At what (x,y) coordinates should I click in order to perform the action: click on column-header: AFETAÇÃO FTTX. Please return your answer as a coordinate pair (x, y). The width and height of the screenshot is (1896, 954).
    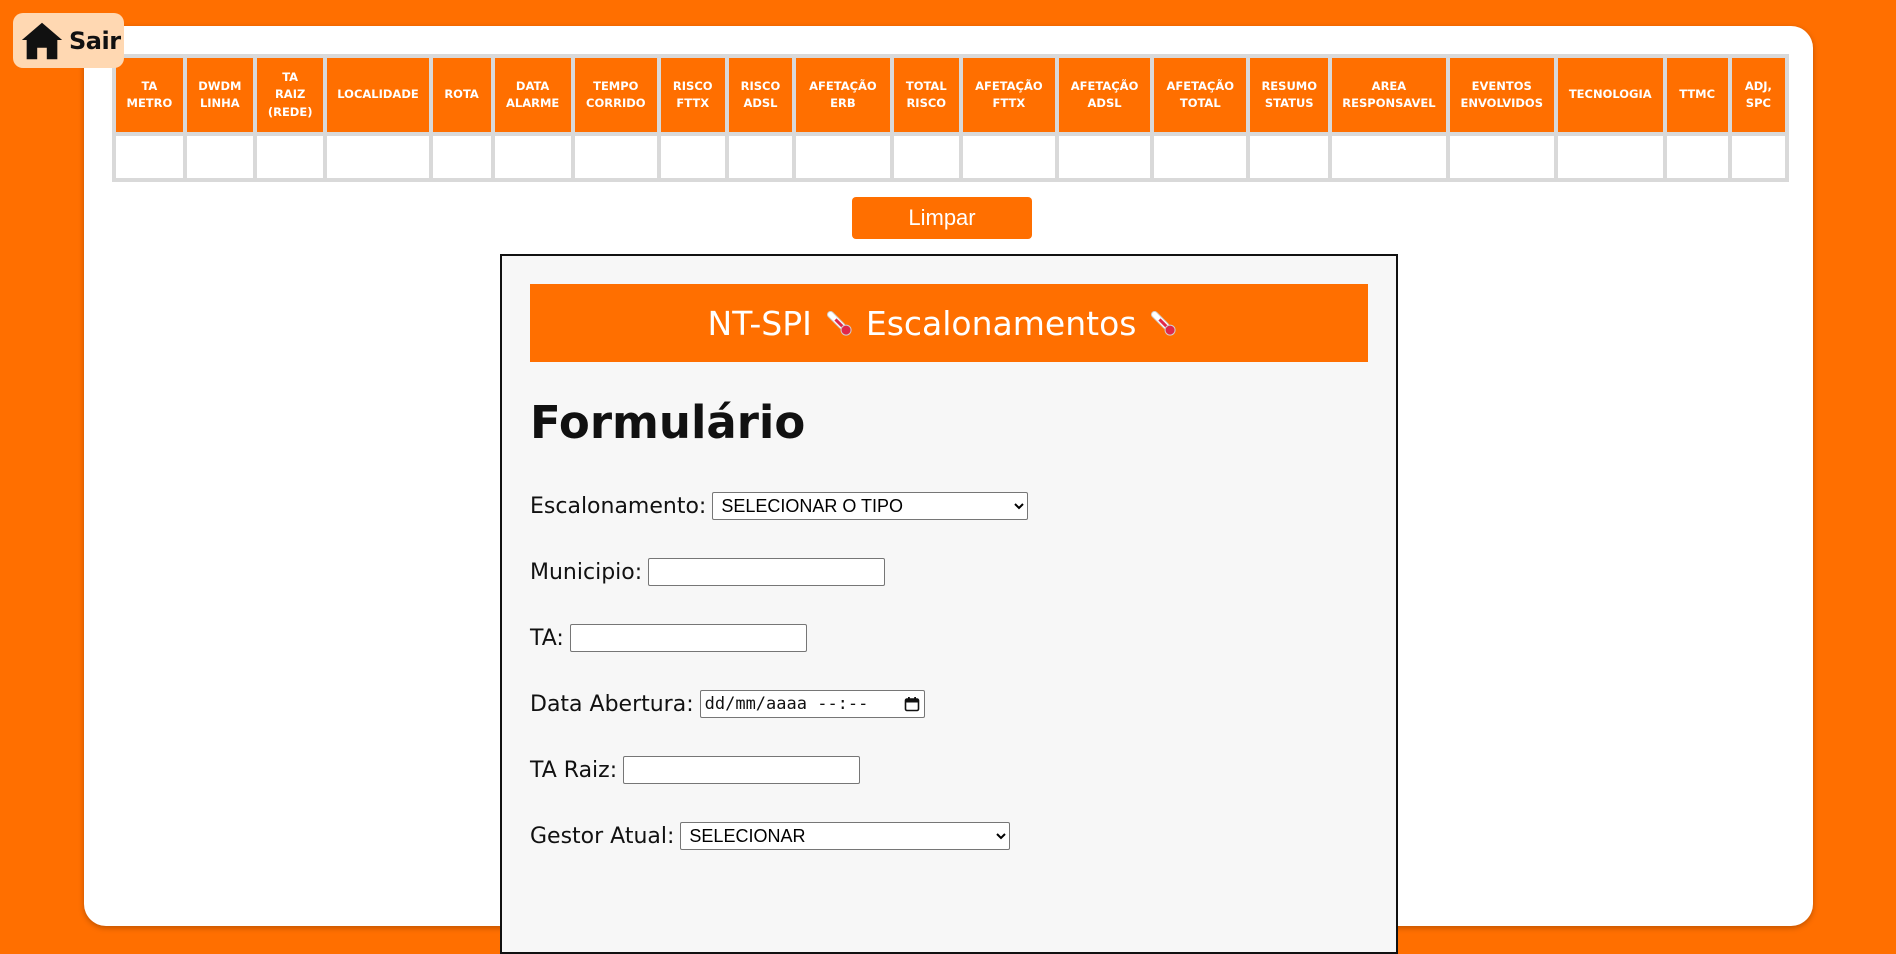
    Looking at the image, I should click on (1009, 95).